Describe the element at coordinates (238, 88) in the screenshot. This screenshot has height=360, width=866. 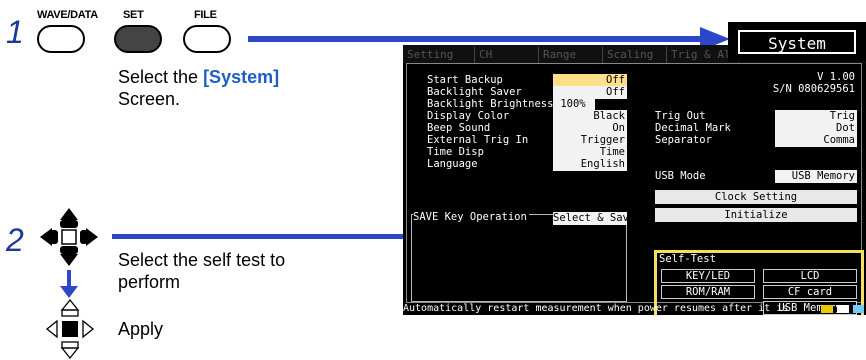
I see `step-1-instruction: Select the [System] Screen.` at that location.